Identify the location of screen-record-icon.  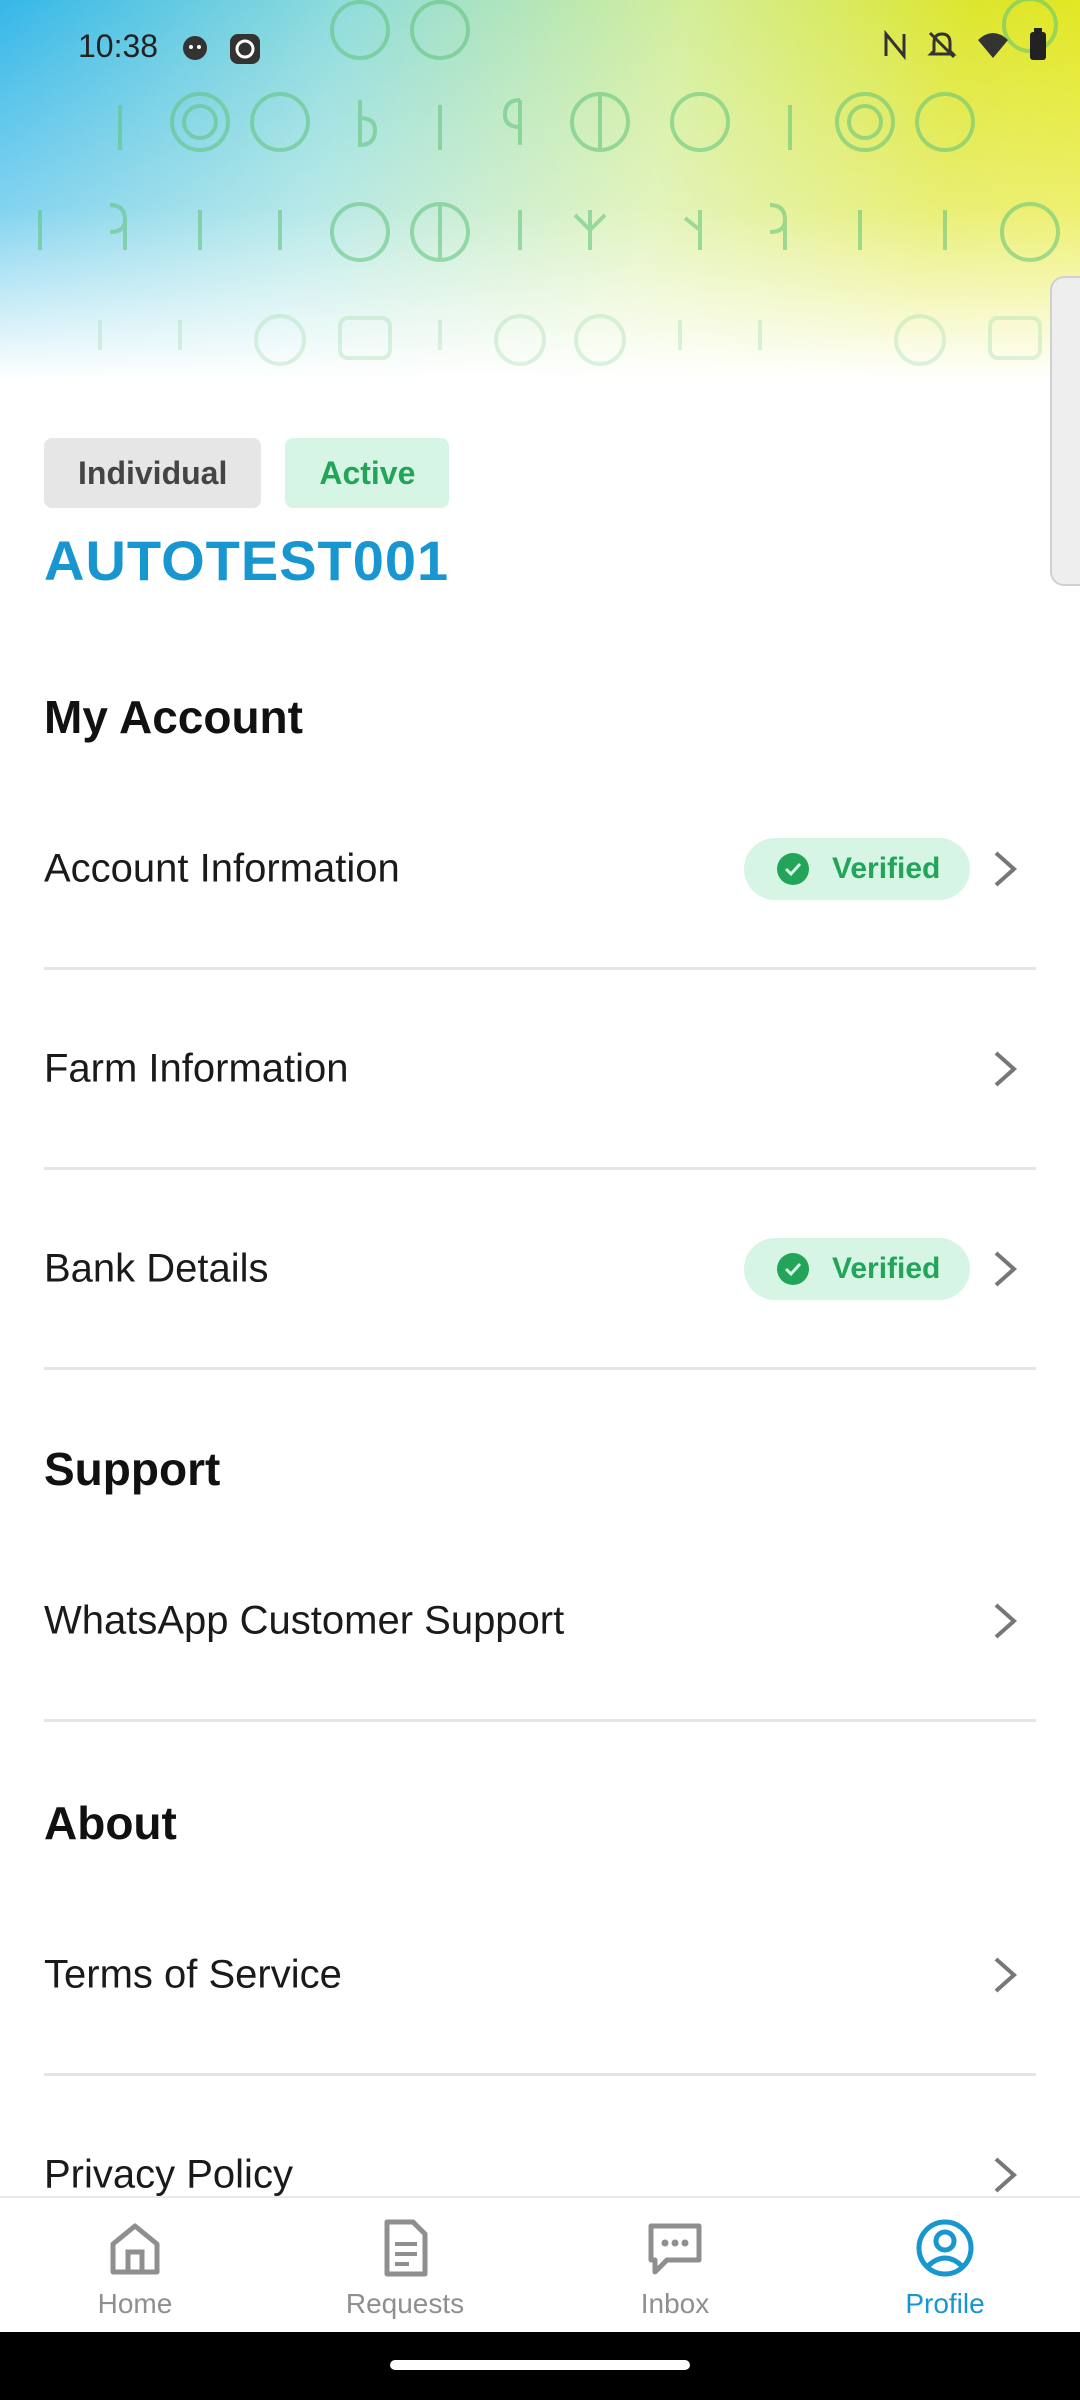
(245, 49).